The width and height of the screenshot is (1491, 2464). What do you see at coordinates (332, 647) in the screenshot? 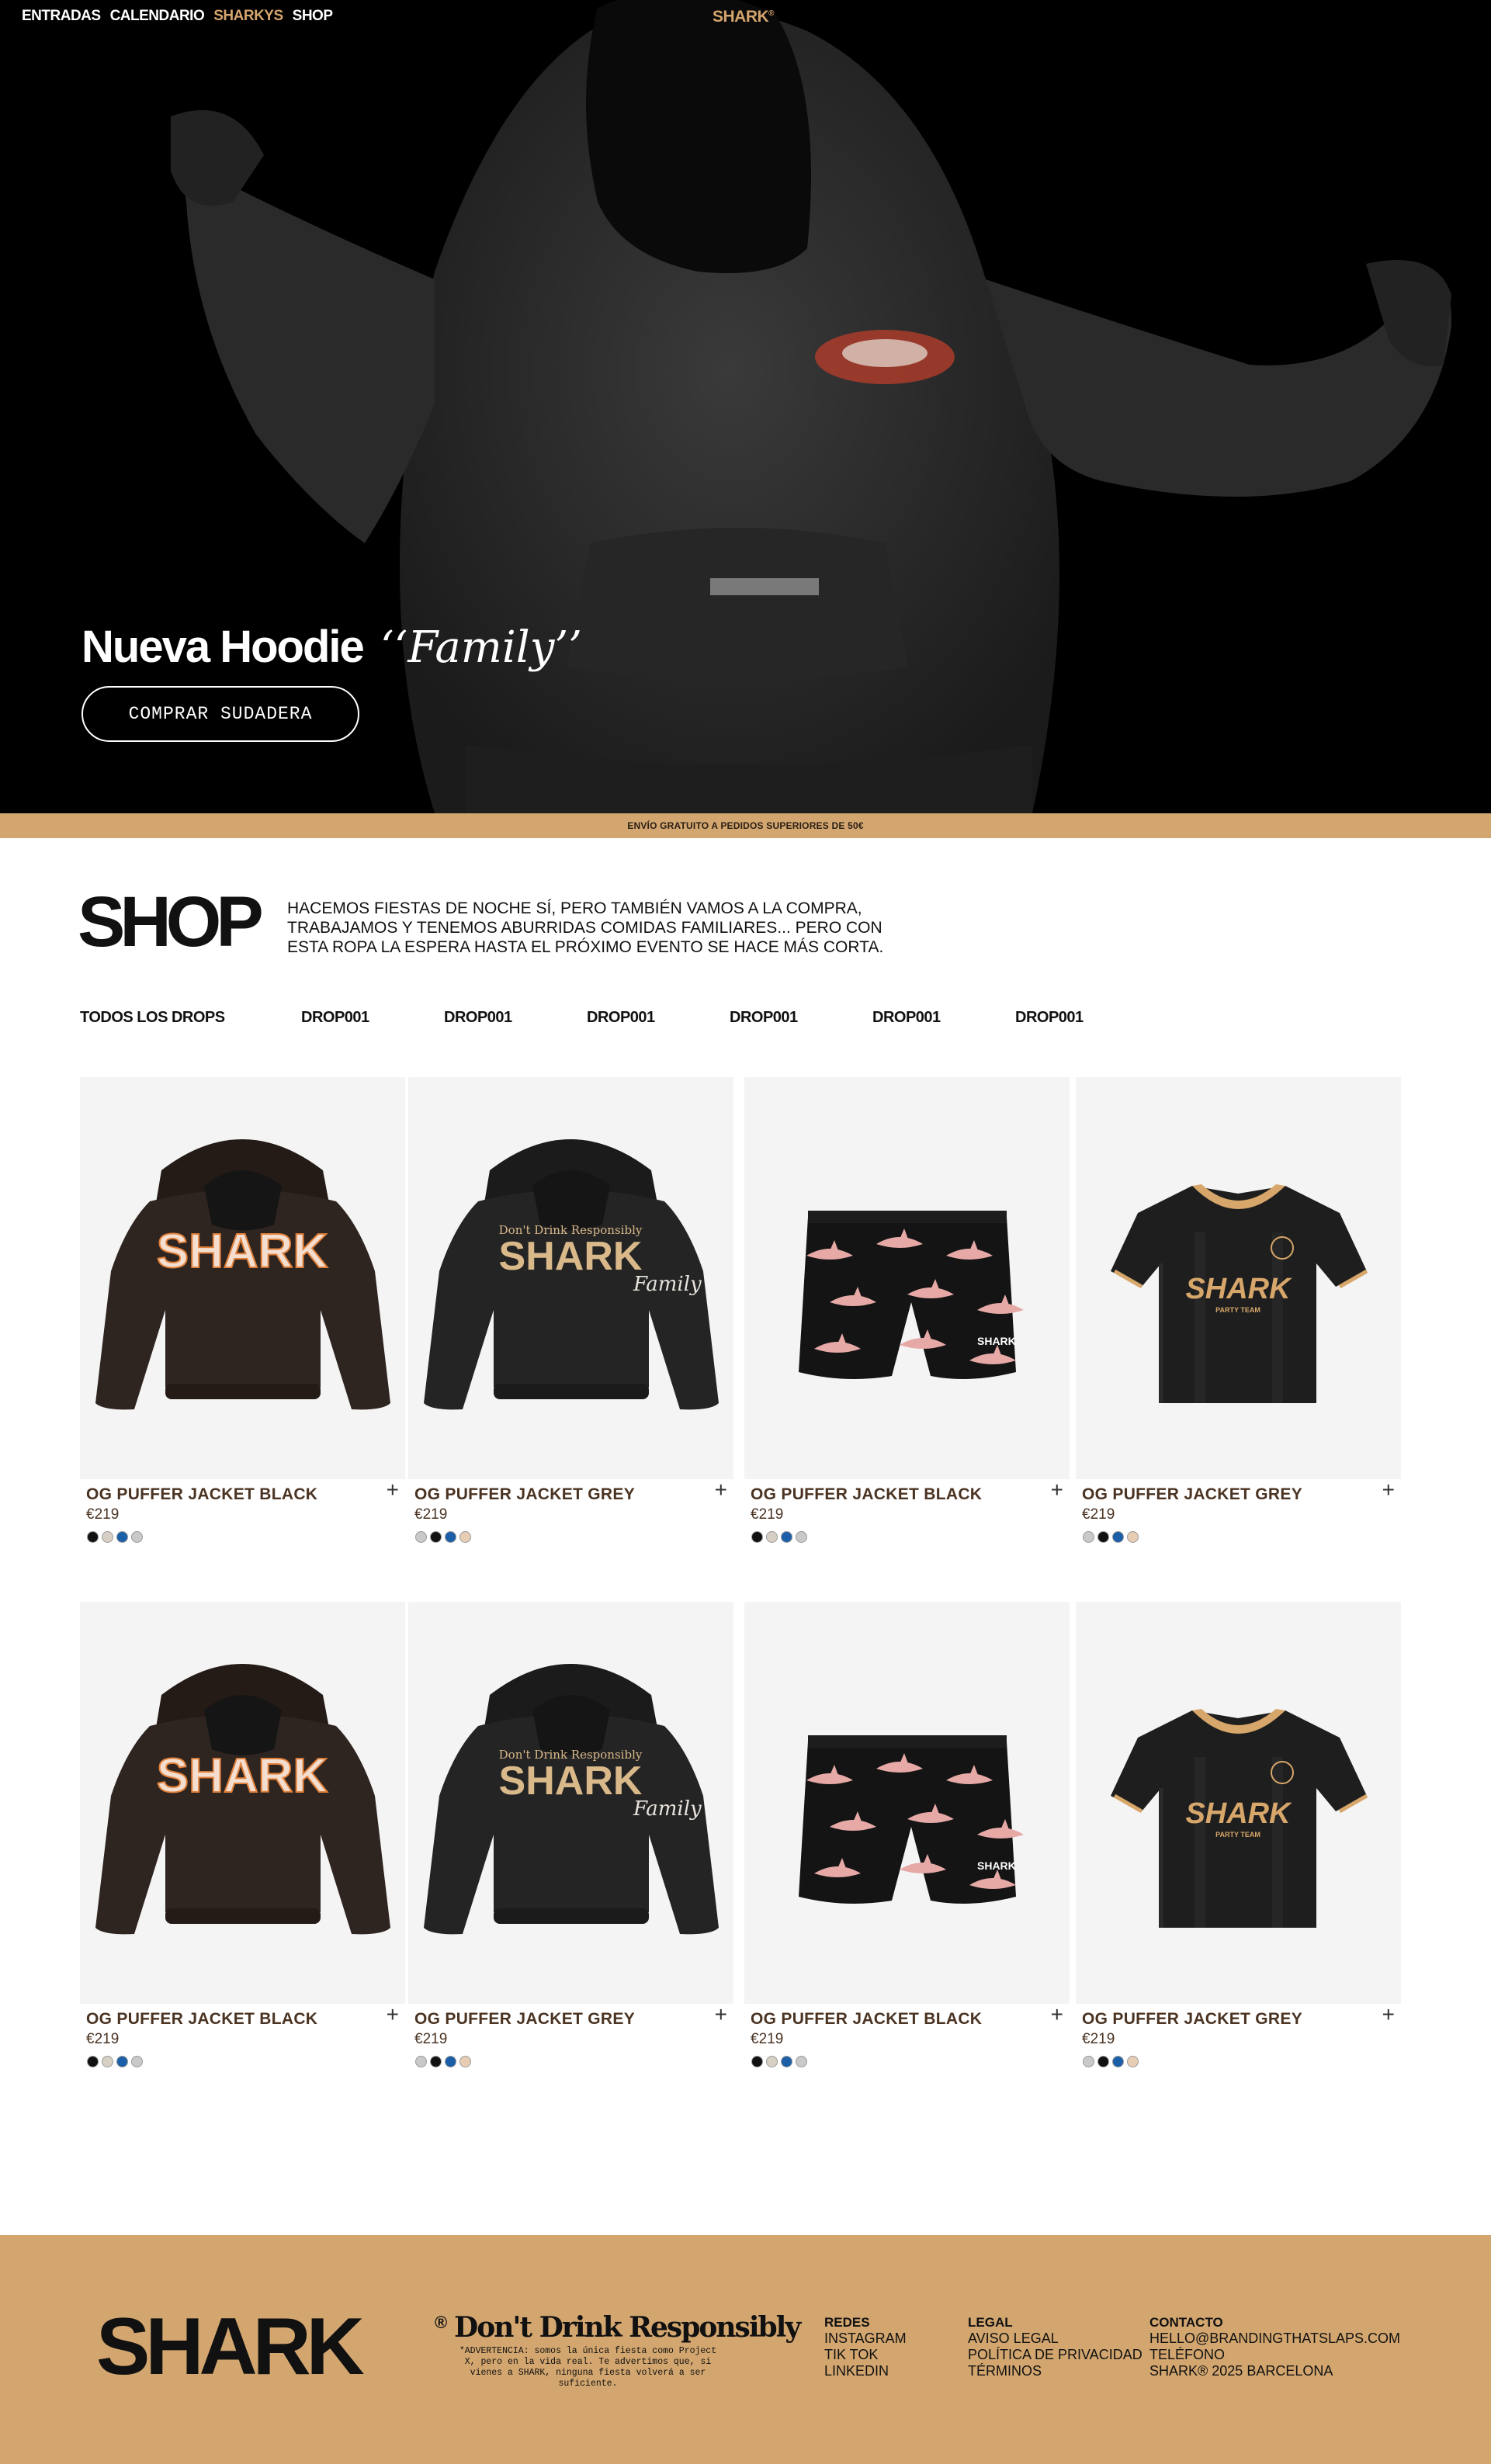
I see `hero-title: Nueva Hoodie ‘‘Family’’` at bounding box center [332, 647].